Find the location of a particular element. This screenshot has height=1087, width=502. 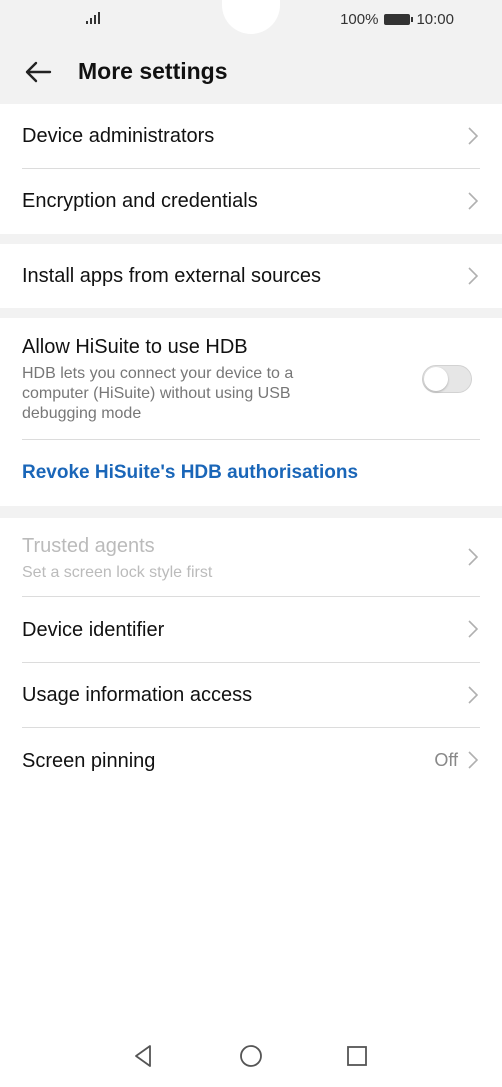

back-button is located at coordinates (38, 72).